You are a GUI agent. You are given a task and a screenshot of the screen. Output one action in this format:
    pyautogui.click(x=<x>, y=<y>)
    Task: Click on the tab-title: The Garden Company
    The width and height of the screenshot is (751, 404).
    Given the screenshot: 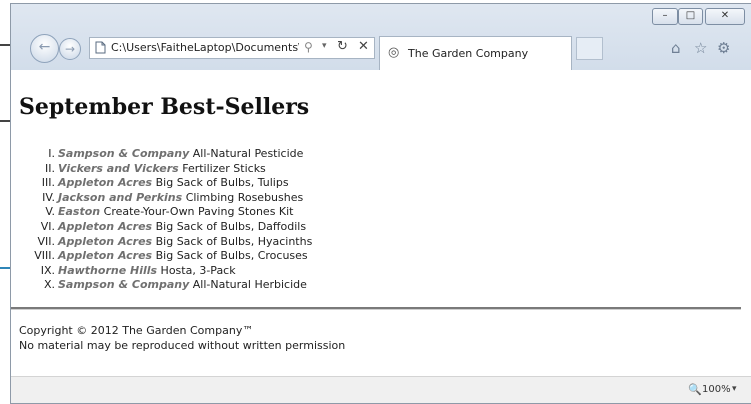 What is the action you would take?
    pyautogui.click(x=468, y=53)
    